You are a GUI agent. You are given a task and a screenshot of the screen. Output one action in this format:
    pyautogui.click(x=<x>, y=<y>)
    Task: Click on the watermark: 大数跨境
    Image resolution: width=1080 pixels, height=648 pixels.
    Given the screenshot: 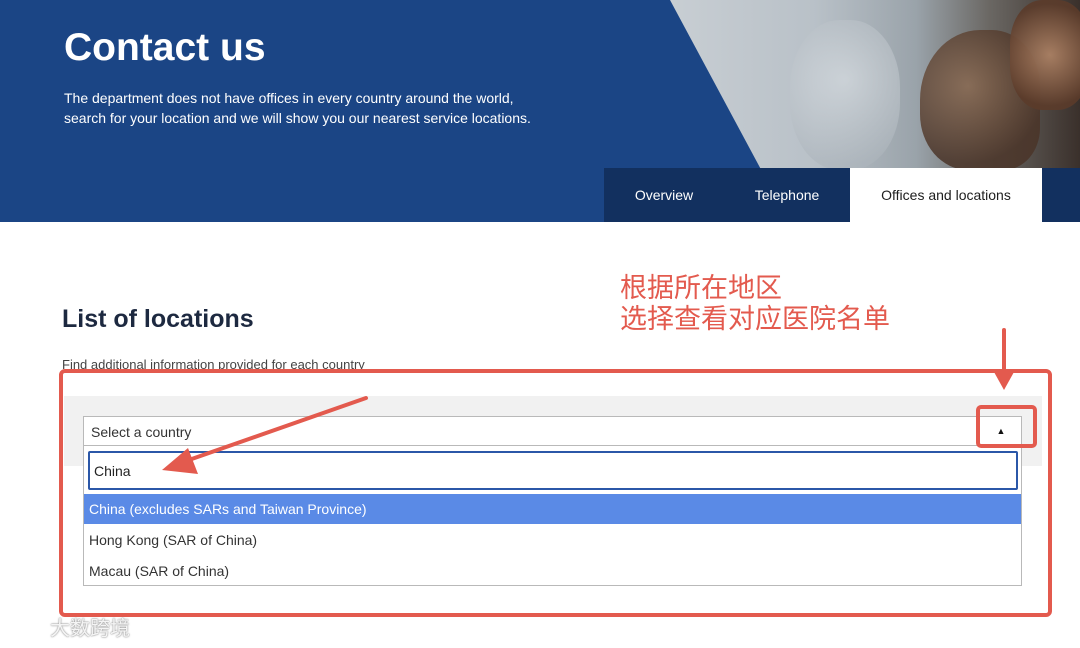 What is the action you would take?
    pyautogui.click(x=69, y=626)
    